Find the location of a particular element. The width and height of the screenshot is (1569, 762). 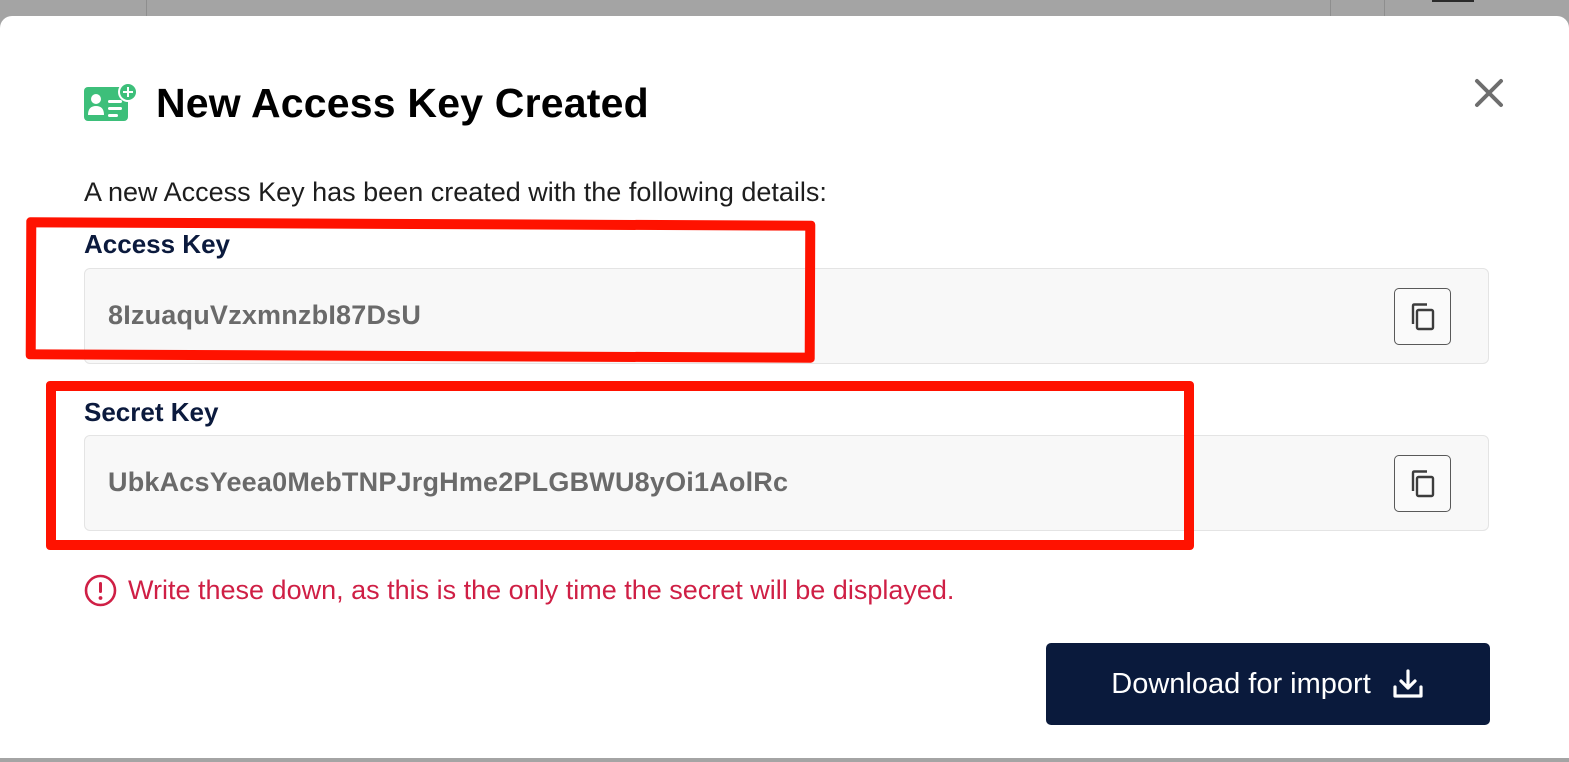

dialog-header: New Access Key Created is located at coordinates (366, 102).